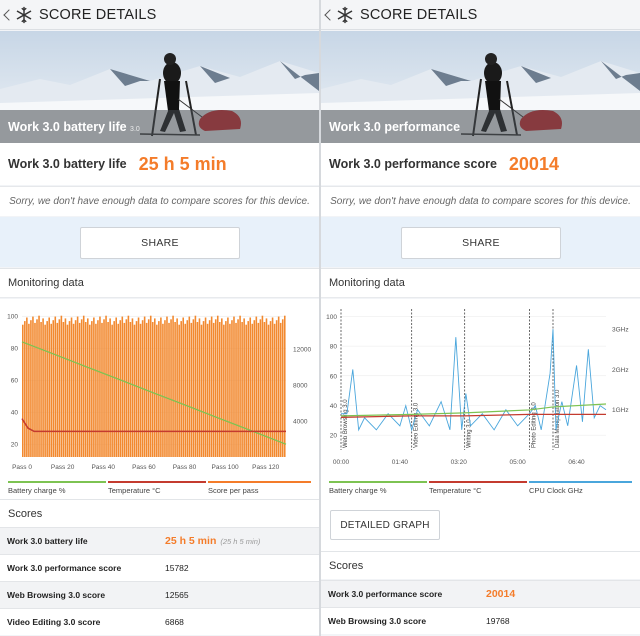  What do you see at coordinates (478, 488) in the screenshot?
I see `legend-temperature: Temperature °C` at bounding box center [478, 488].